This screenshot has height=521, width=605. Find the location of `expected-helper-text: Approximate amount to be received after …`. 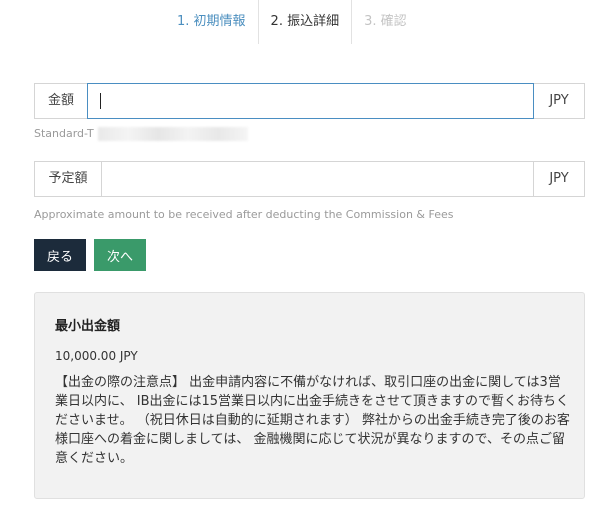

expected-helper-text: Approximate amount to be received after … is located at coordinates (244, 214).